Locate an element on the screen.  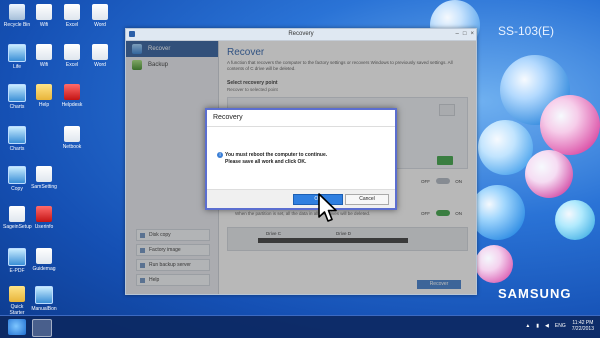
desktop-icon: Netbook is located at coordinates (72, 138).